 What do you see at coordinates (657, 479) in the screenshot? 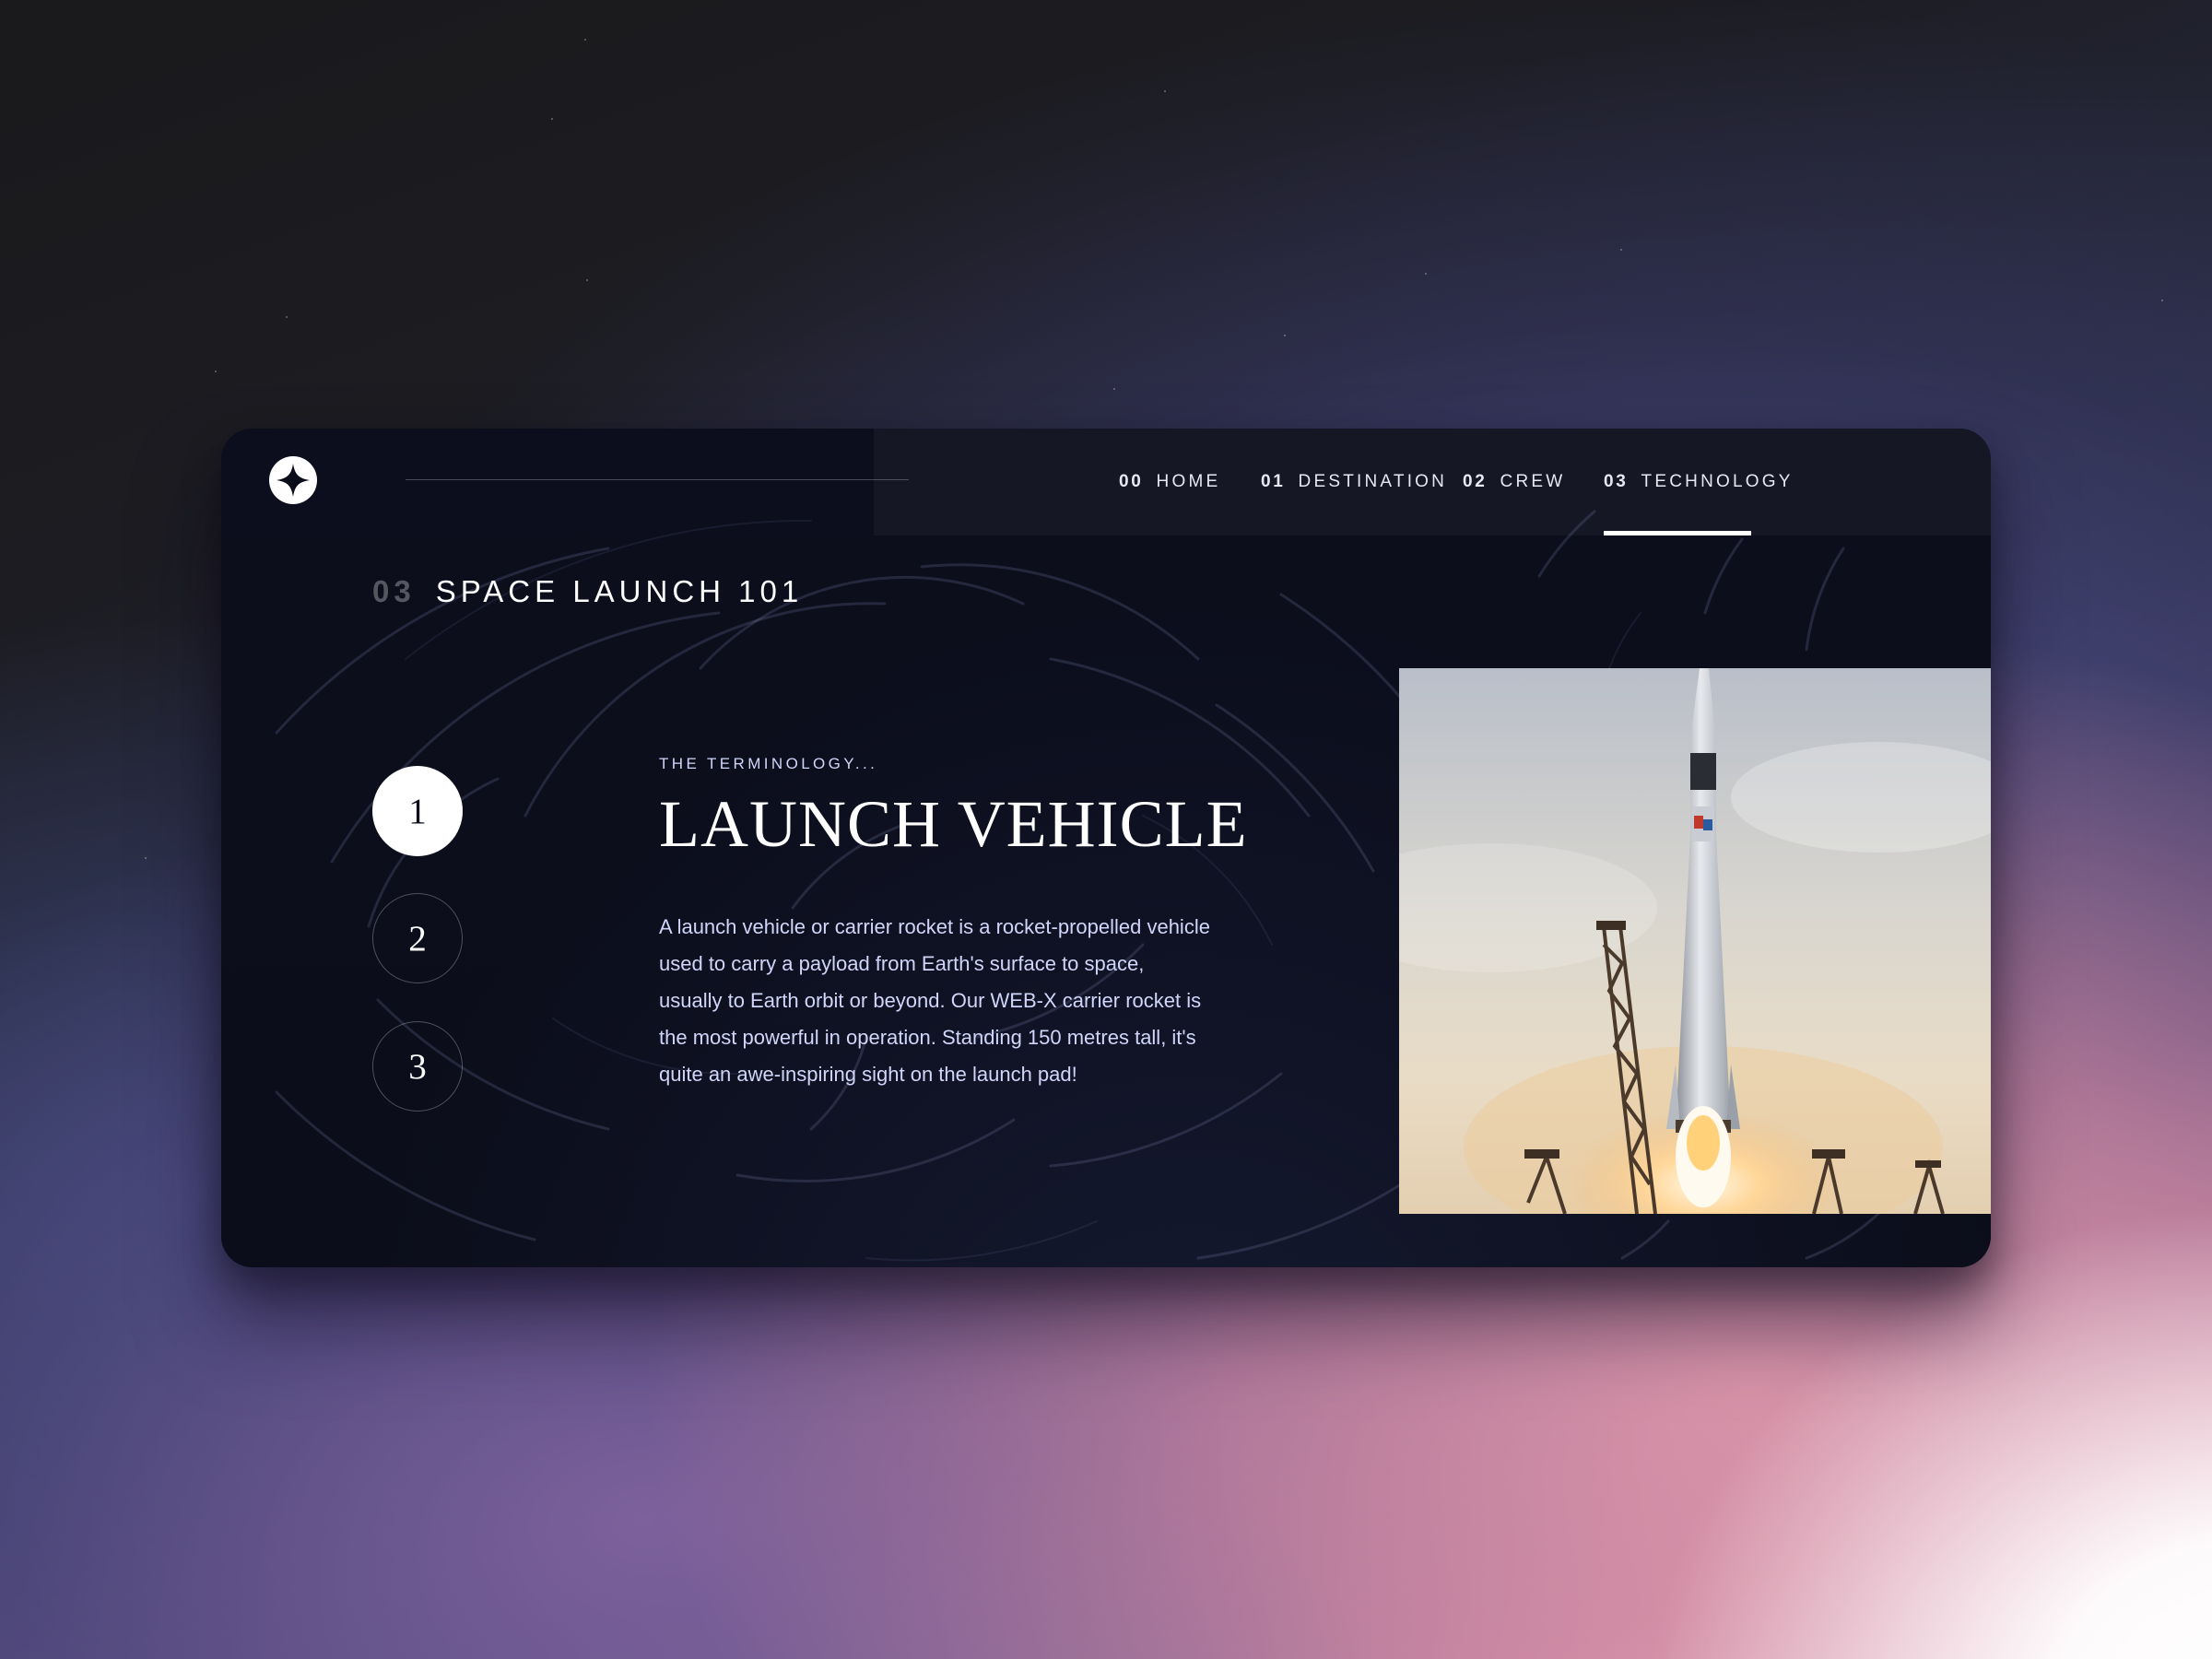
I see `nav-divider-line` at bounding box center [657, 479].